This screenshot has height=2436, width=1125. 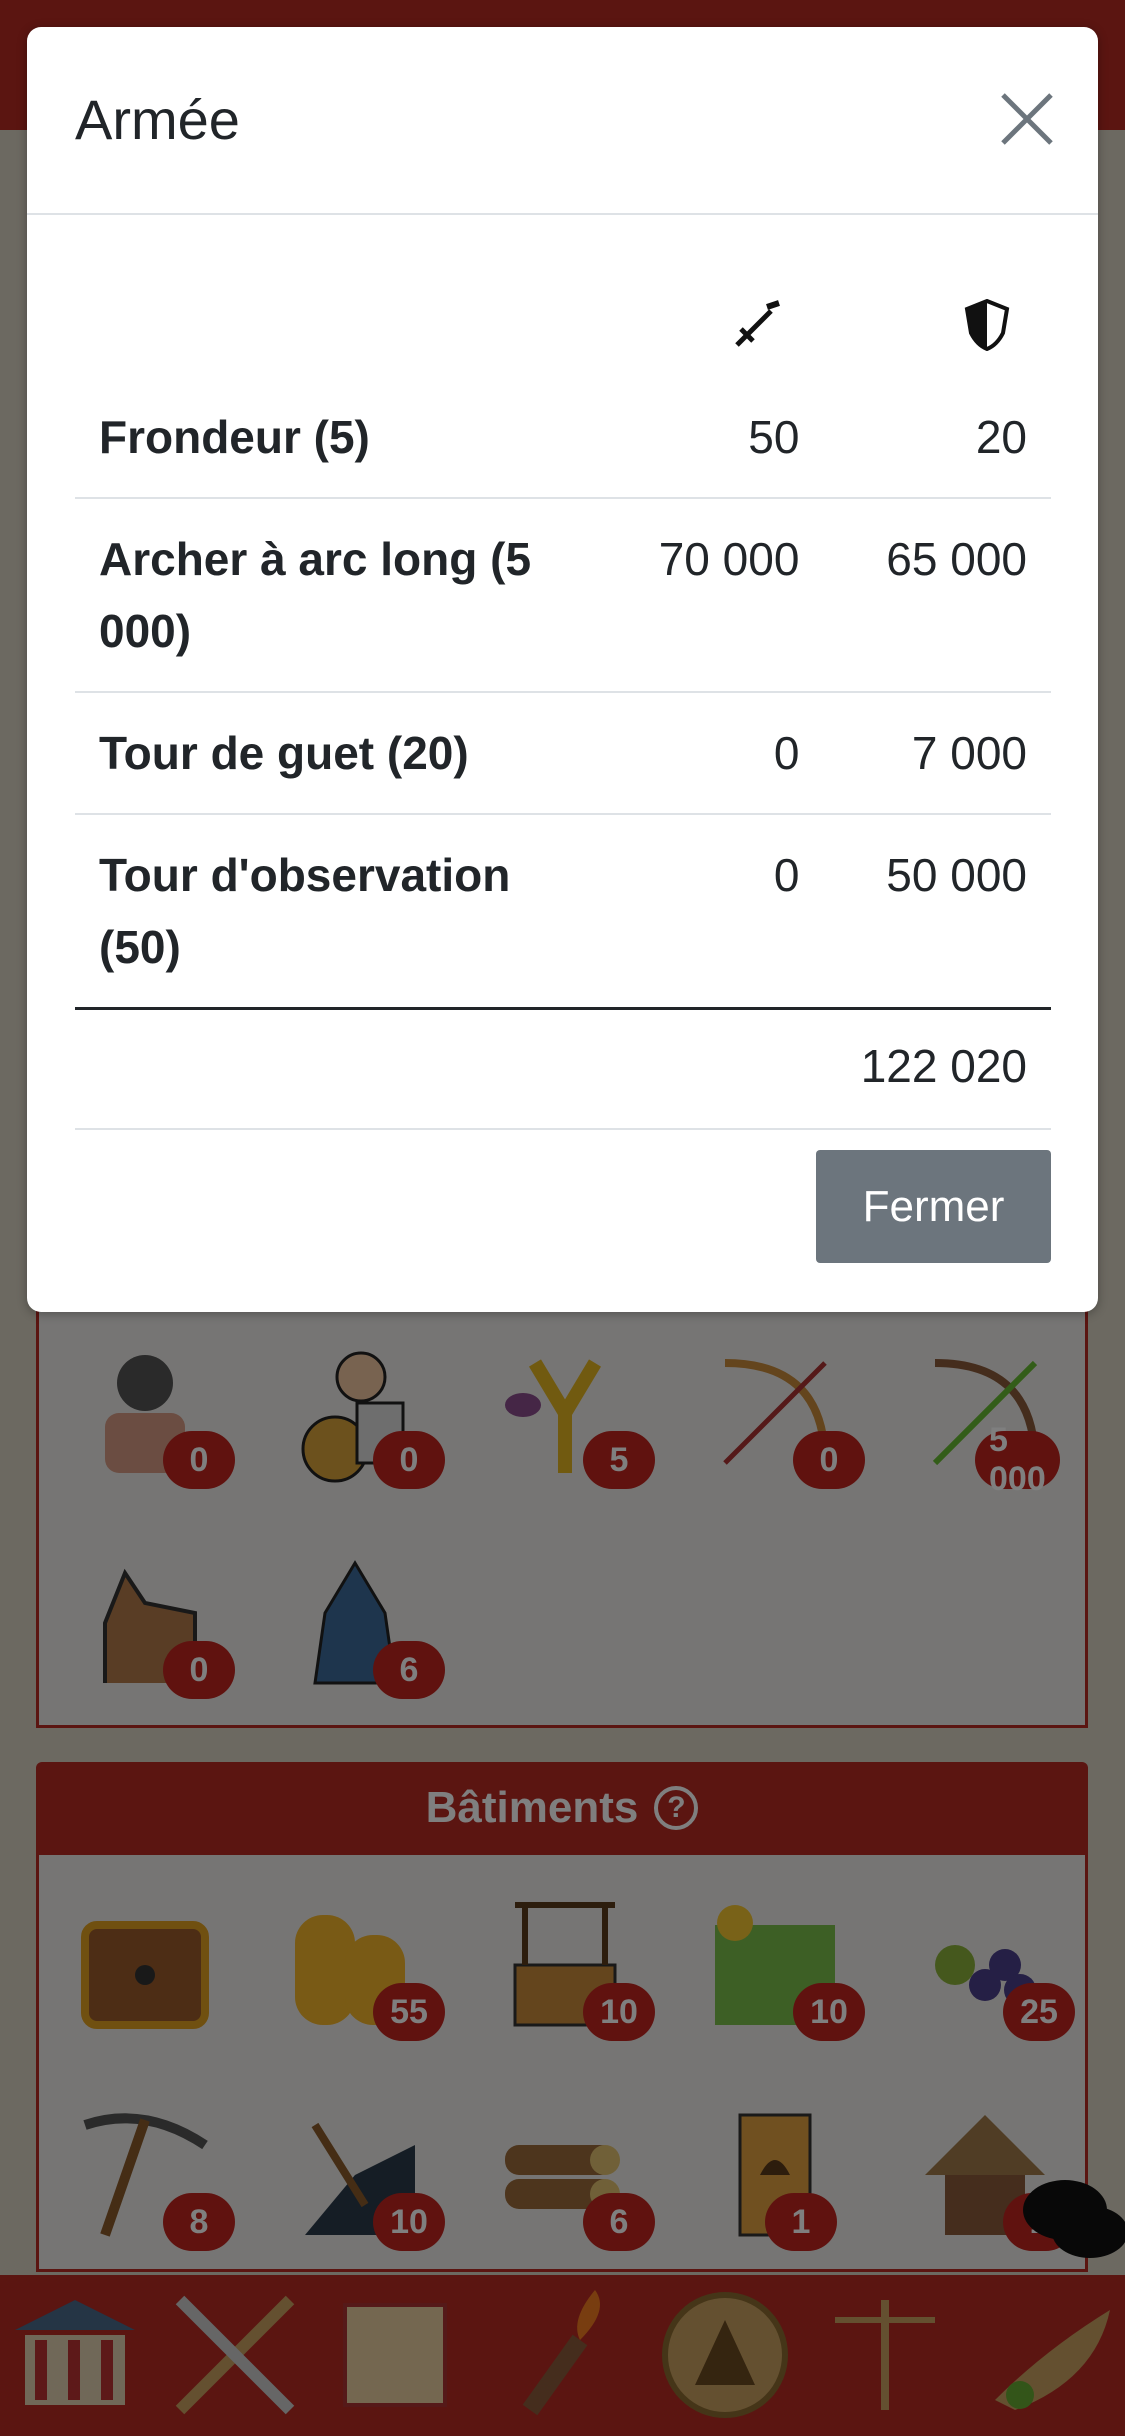 What do you see at coordinates (349, 912) in the screenshot?
I see `unit-name: Tour d'observation (50)` at bounding box center [349, 912].